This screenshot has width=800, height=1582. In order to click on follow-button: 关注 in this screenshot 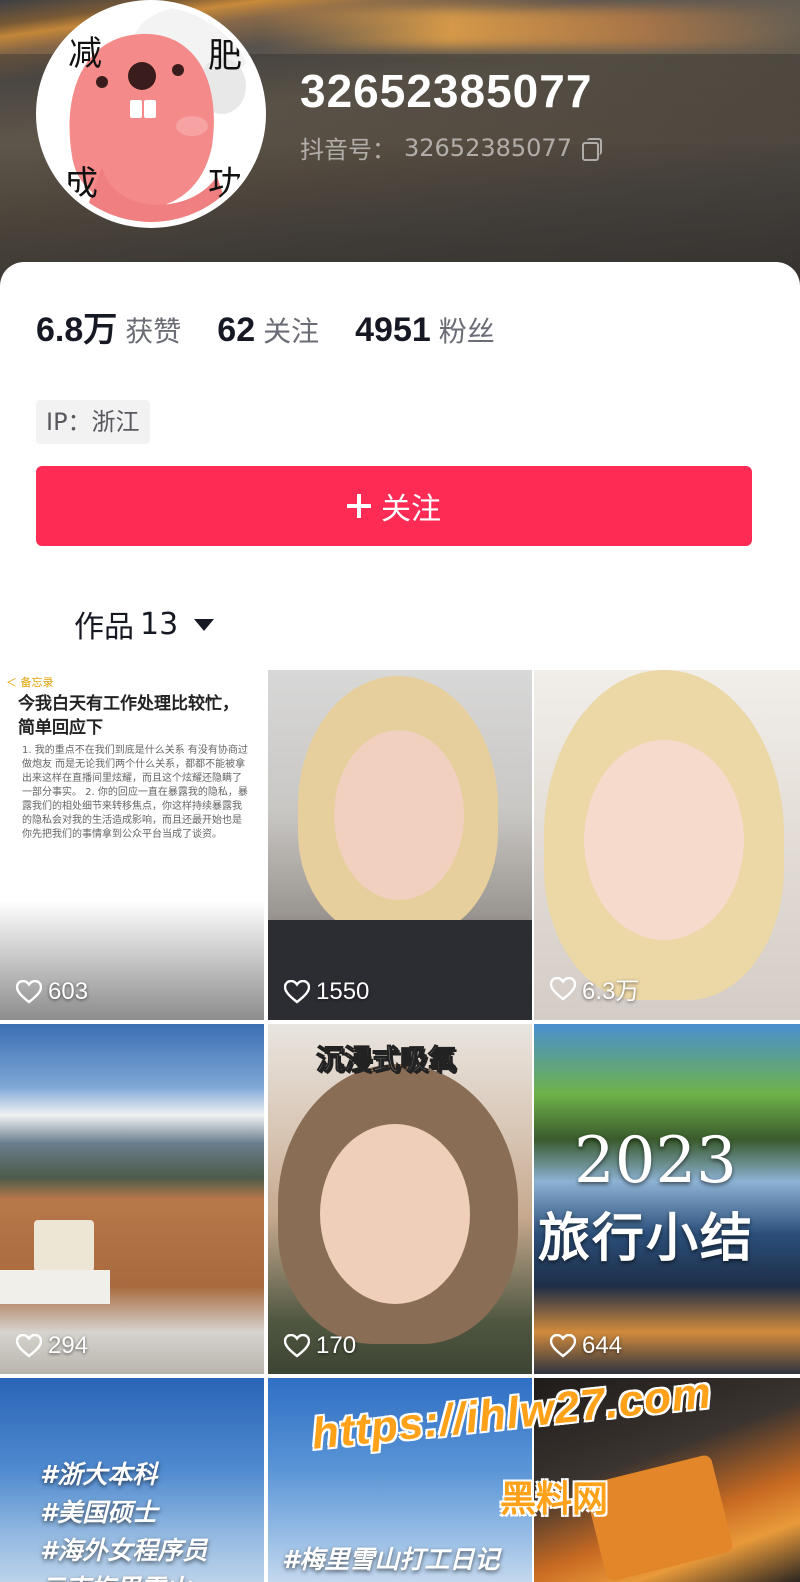, I will do `click(394, 506)`.